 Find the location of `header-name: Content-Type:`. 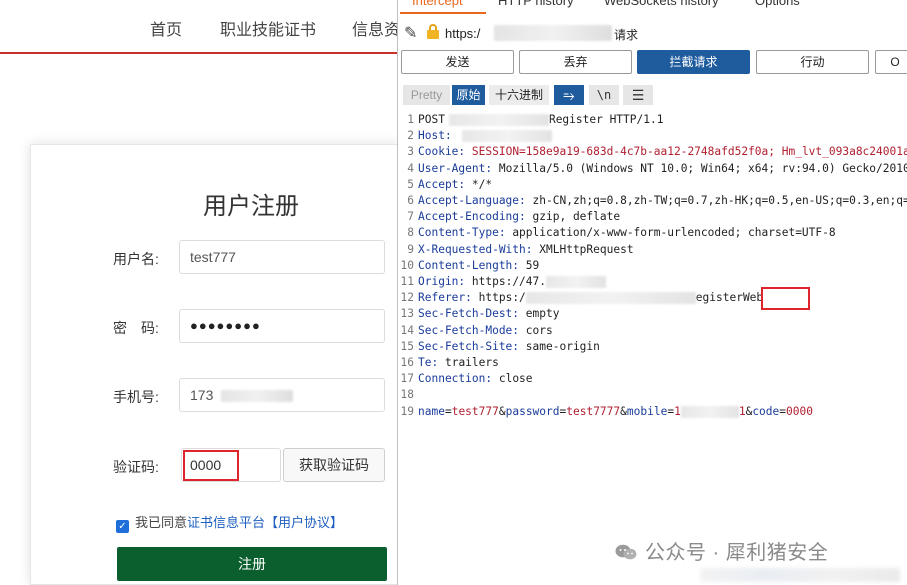

header-name: Content-Type: is located at coordinates (462, 233).